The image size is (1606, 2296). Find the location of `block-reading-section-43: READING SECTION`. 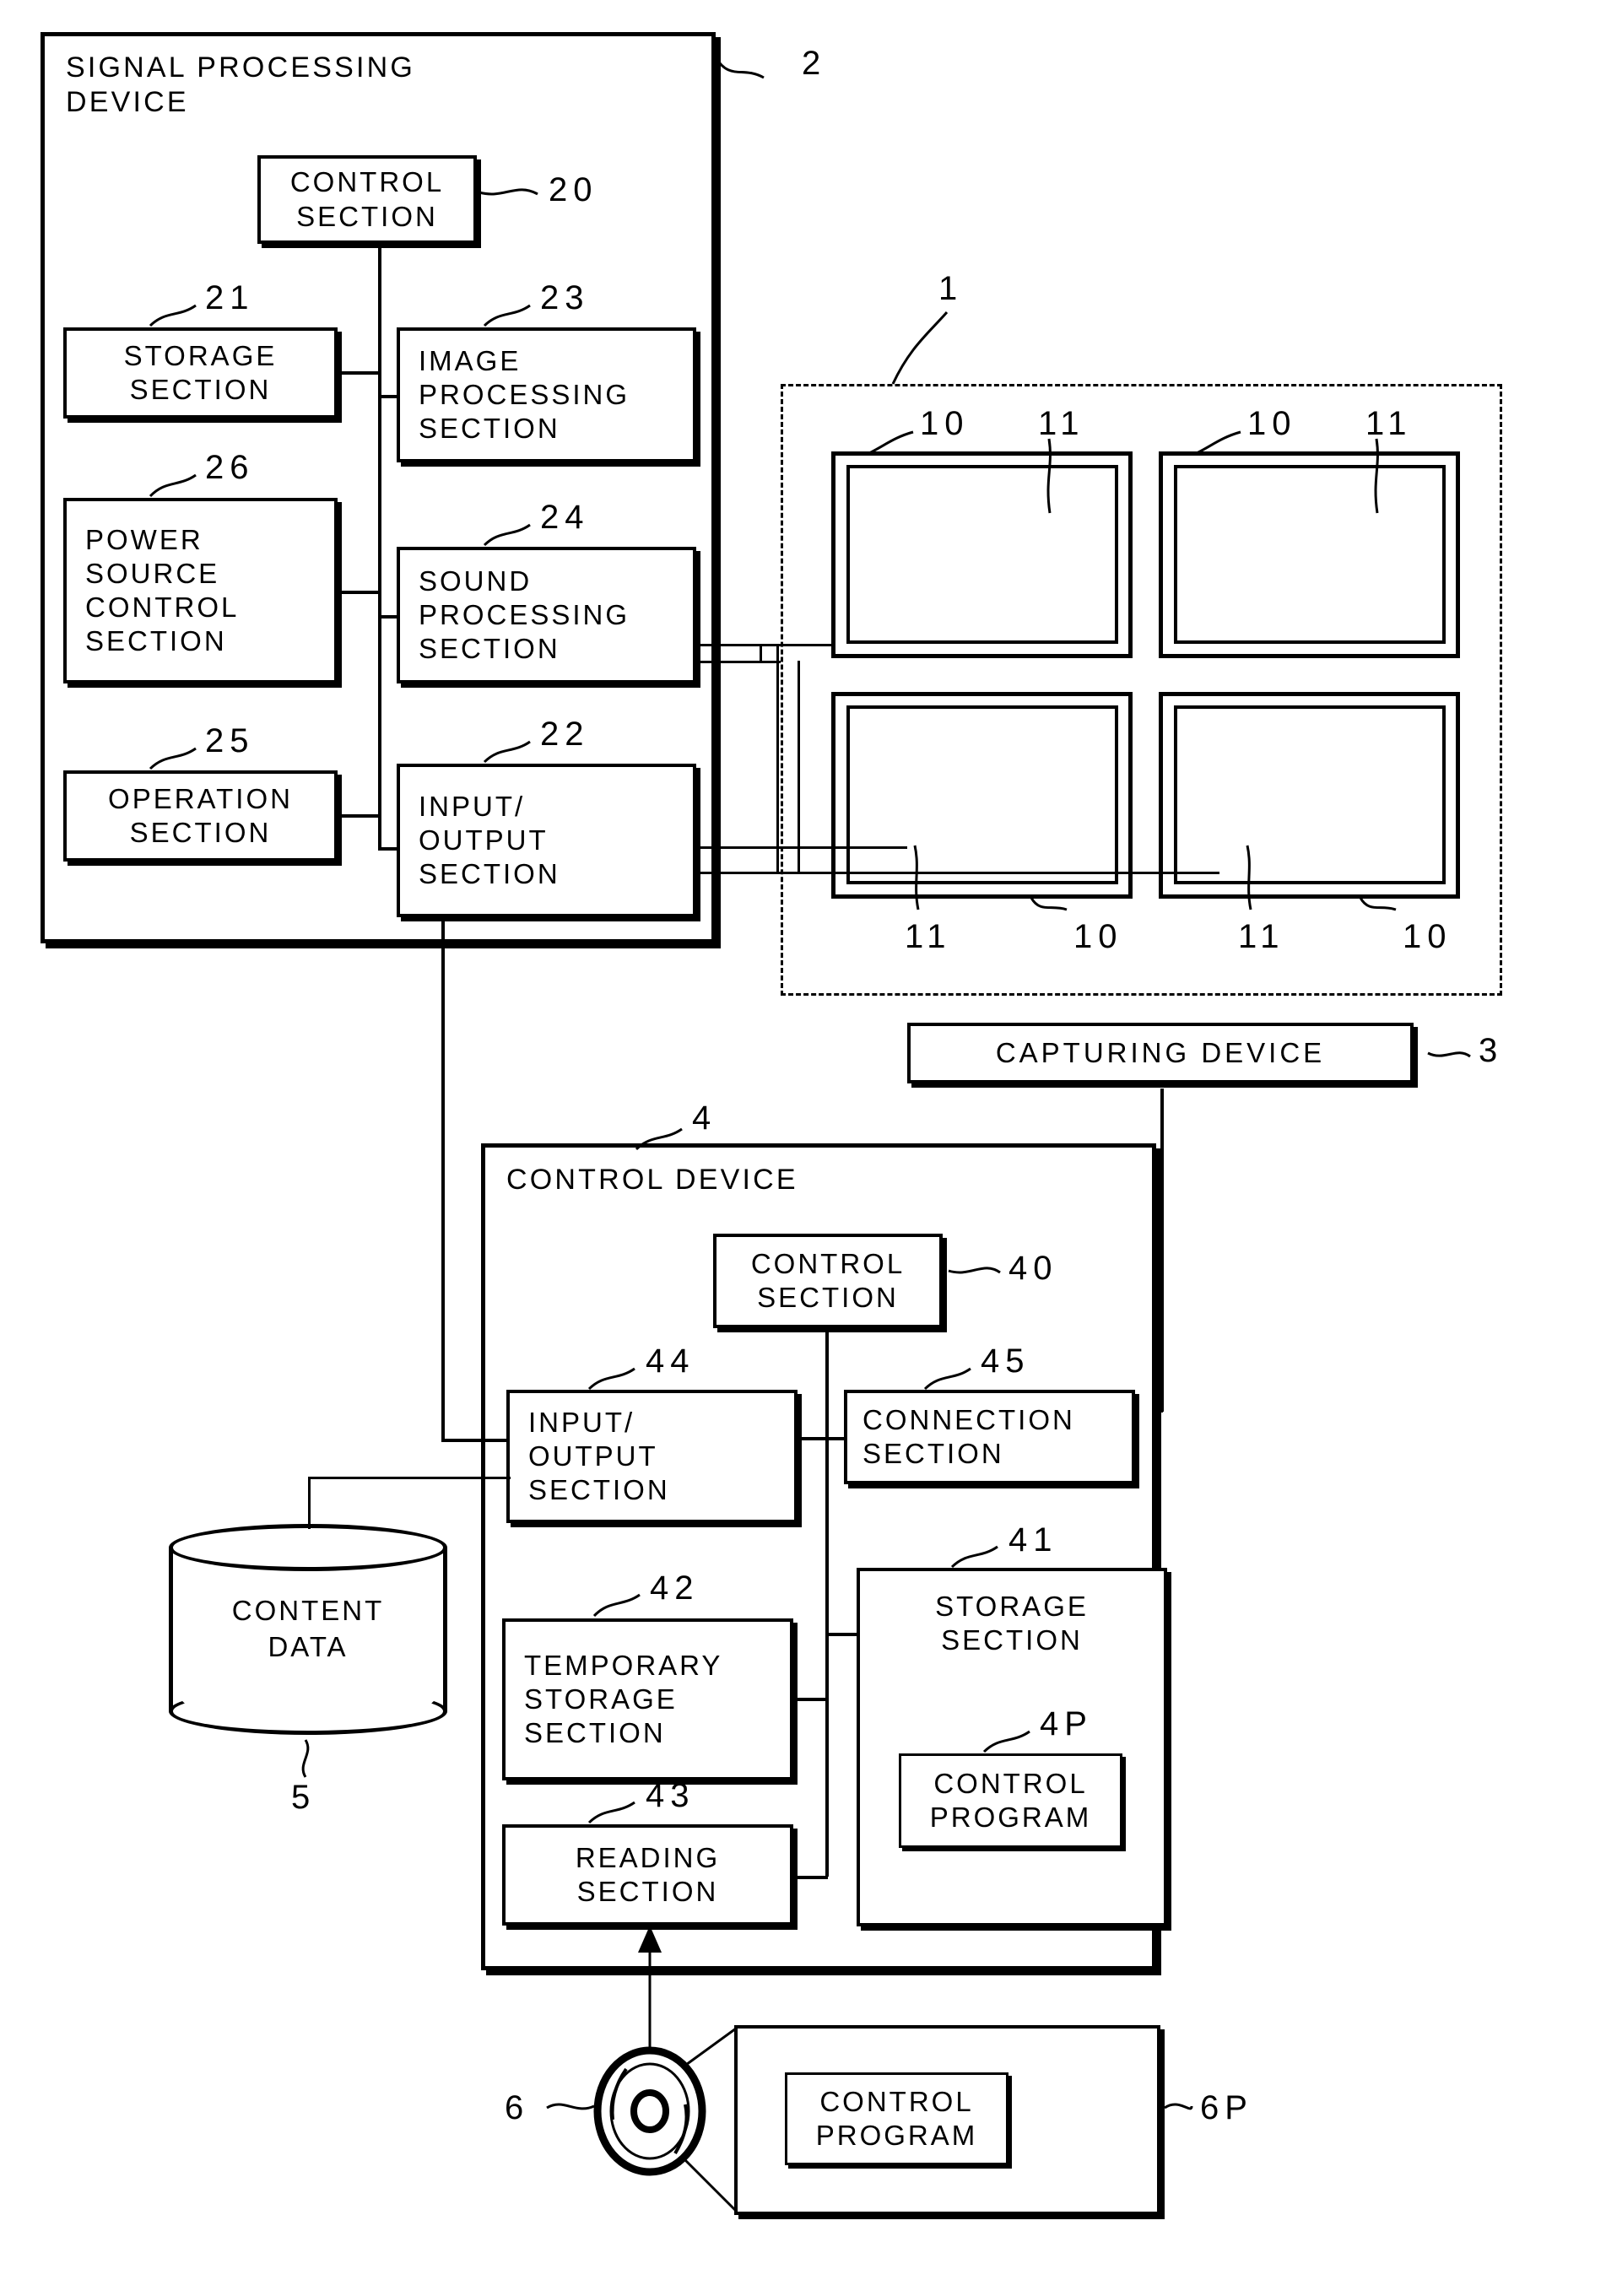

block-reading-section-43: READING SECTION is located at coordinates (648, 1875).